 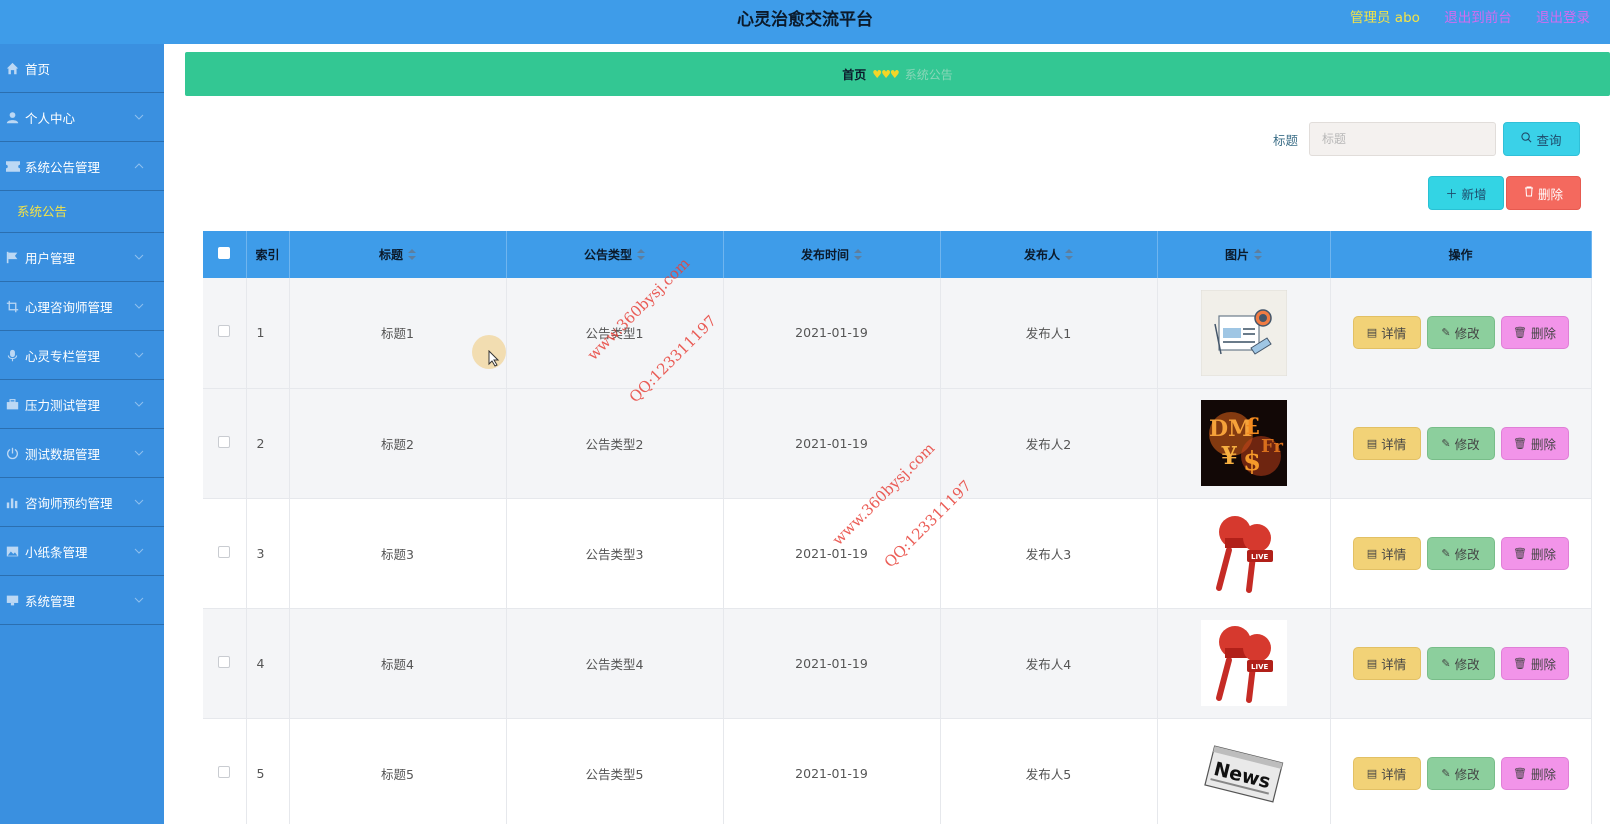 I want to click on row-image-cell: News, so click(x=1244, y=771).